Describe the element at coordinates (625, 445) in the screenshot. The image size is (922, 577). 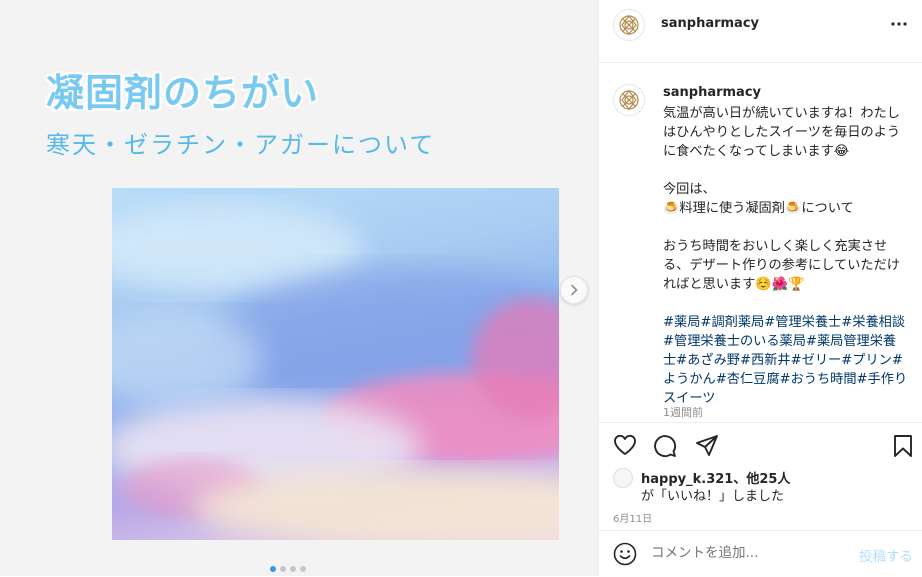
I see `heart-icon` at that location.